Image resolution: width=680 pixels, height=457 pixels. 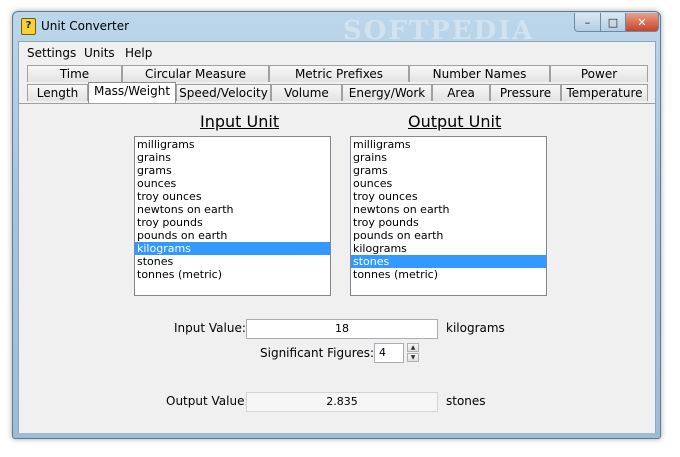 I want to click on tab-temperature: Temperature, so click(x=604, y=92).